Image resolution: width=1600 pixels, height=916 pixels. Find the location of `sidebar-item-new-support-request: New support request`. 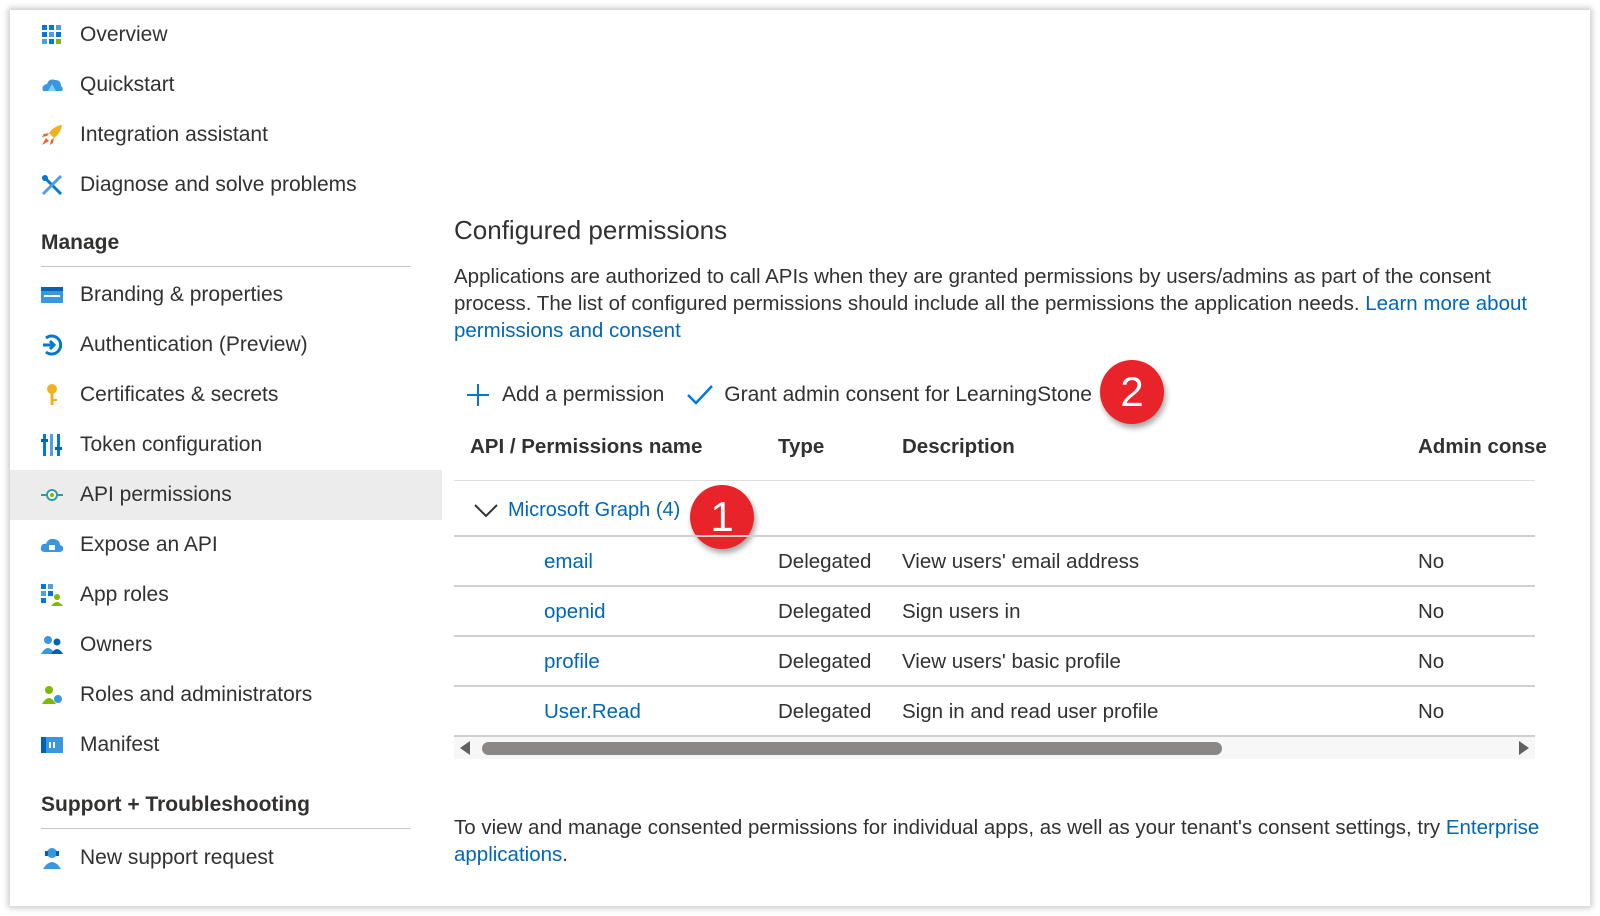

sidebar-item-new-support-request: New support request is located at coordinates (226, 858).